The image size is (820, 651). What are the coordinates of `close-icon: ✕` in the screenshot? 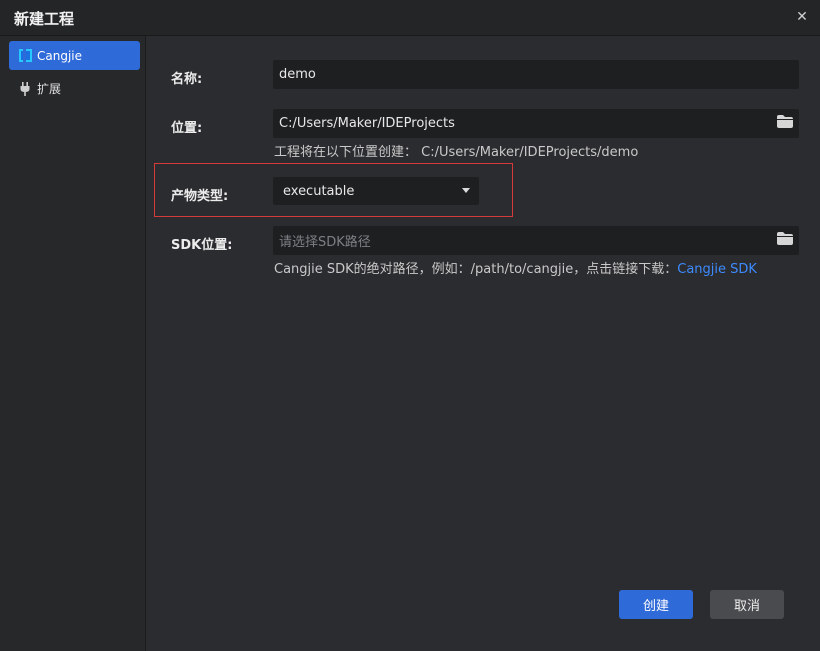 It's located at (802, 17).